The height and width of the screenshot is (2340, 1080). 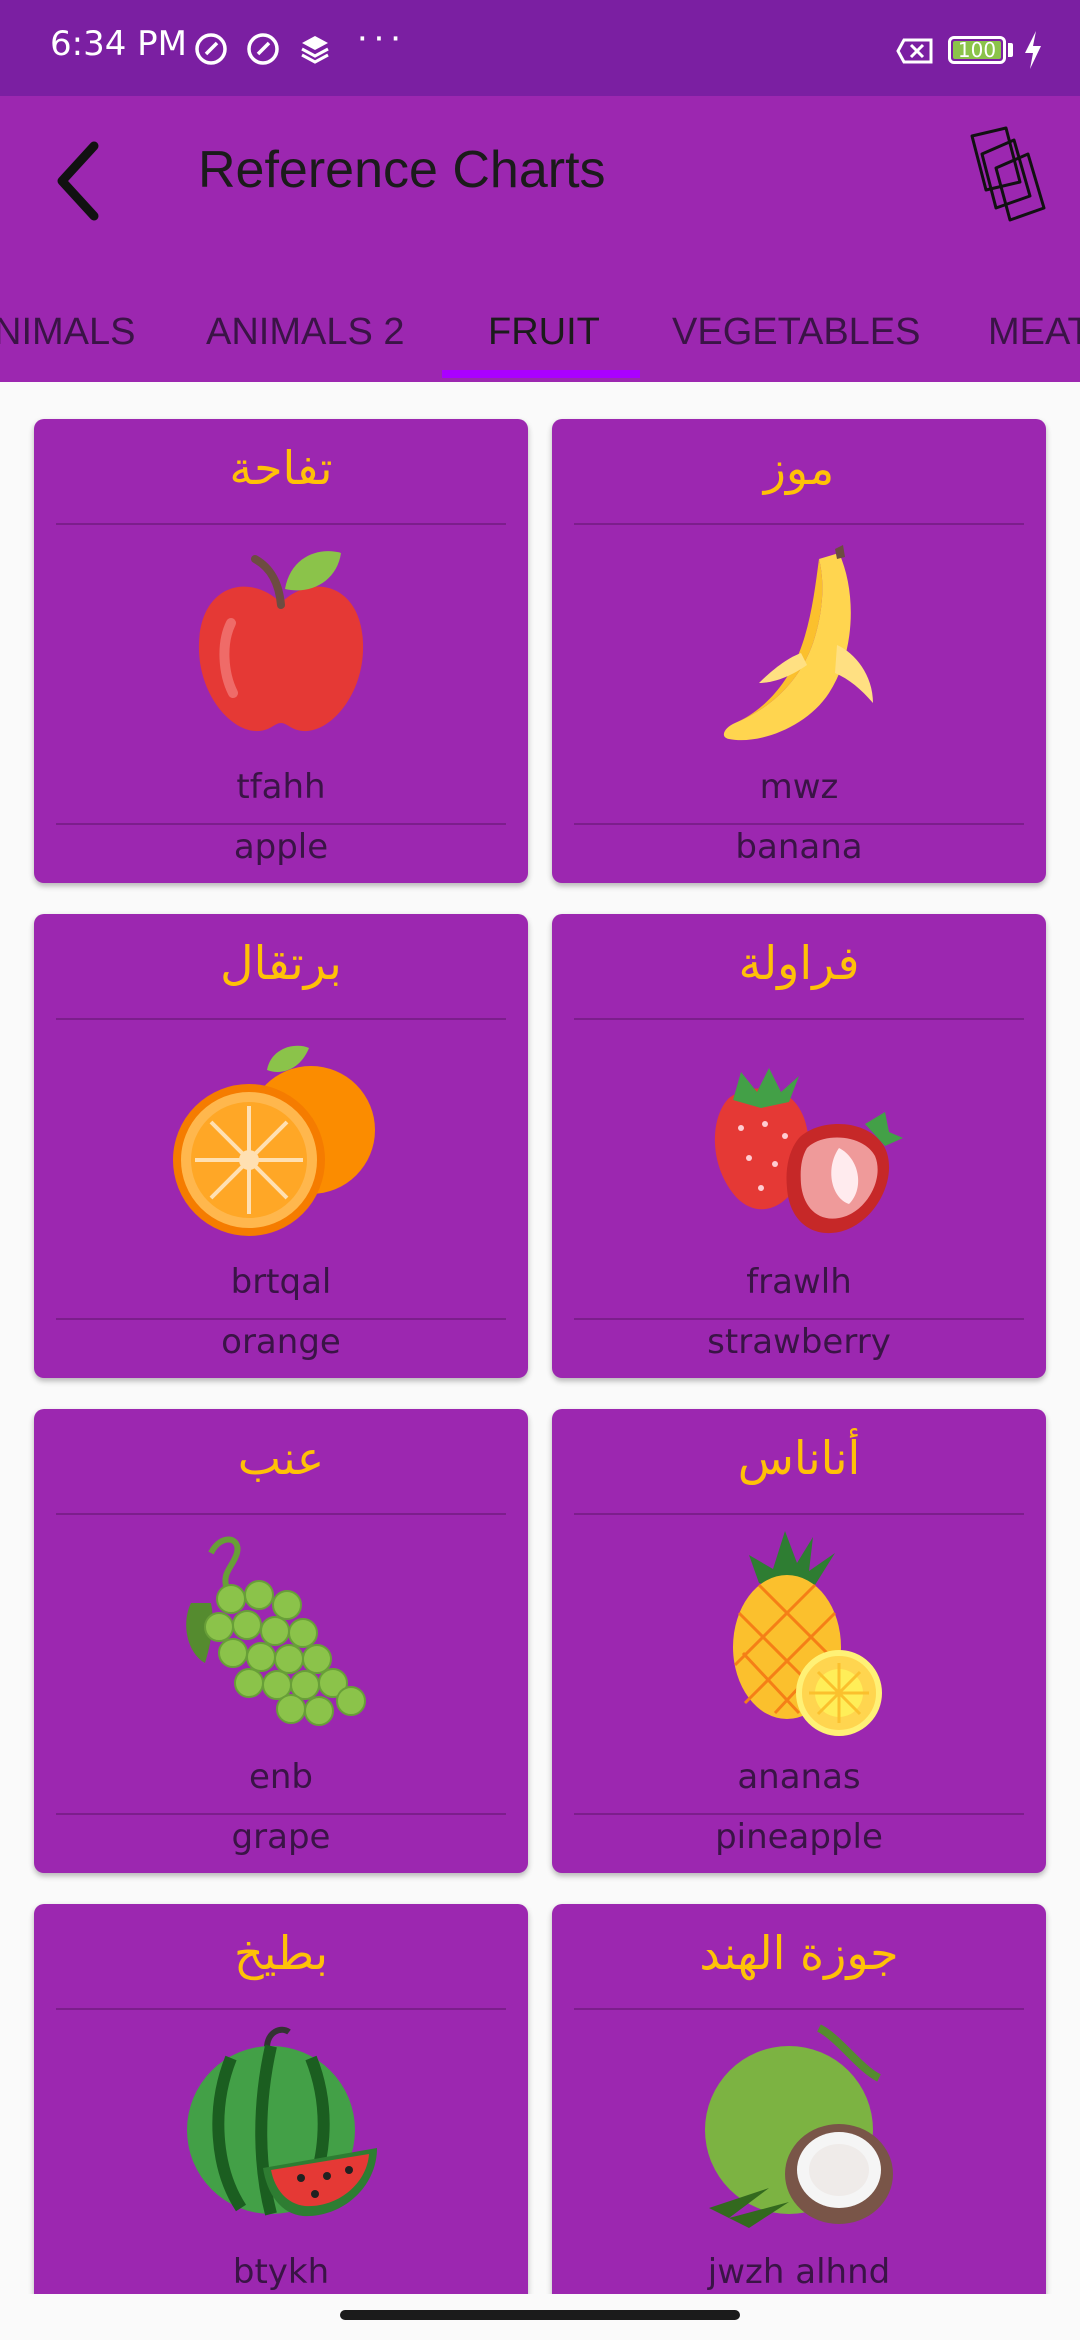 What do you see at coordinates (799, 1458) in the screenshot?
I see `card-arabic-word: أناناس` at bounding box center [799, 1458].